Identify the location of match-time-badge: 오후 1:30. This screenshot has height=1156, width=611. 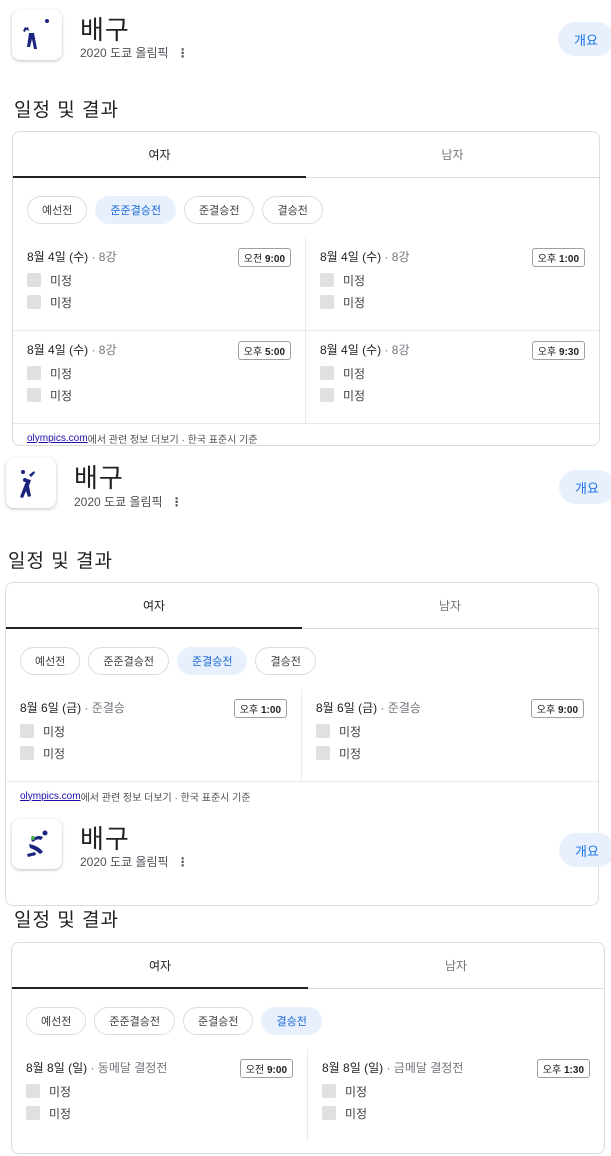
(563, 1068).